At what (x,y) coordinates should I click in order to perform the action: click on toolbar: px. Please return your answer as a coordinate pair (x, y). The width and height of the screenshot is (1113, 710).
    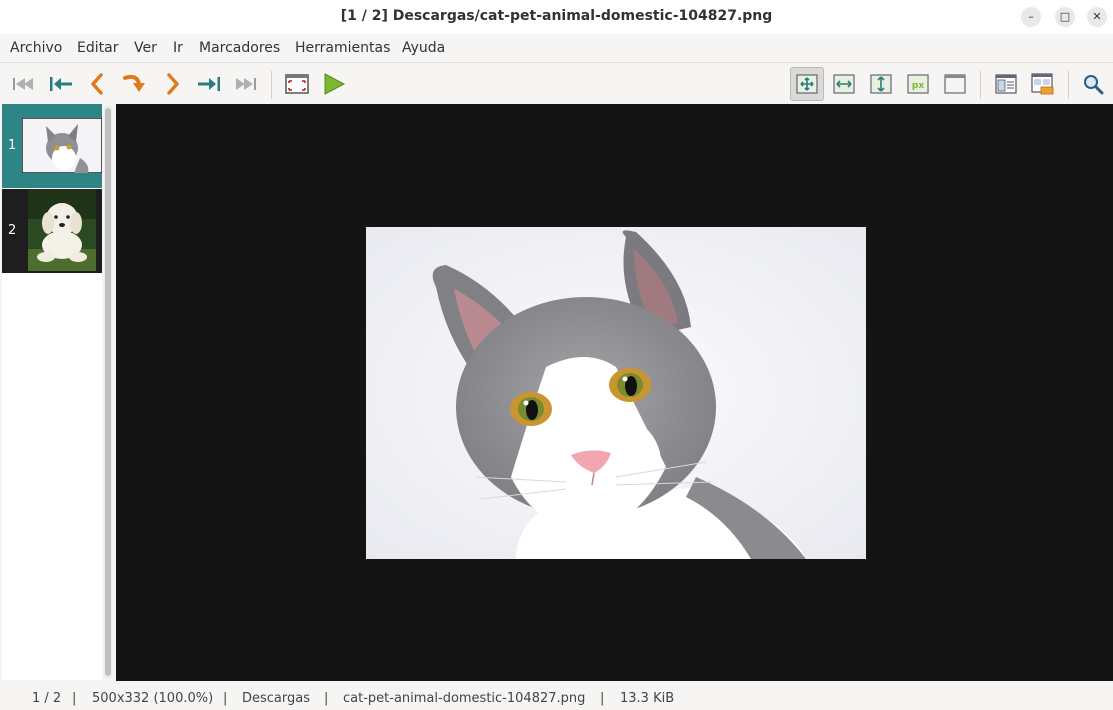
    Looking at the image, I should click on (556, 83).